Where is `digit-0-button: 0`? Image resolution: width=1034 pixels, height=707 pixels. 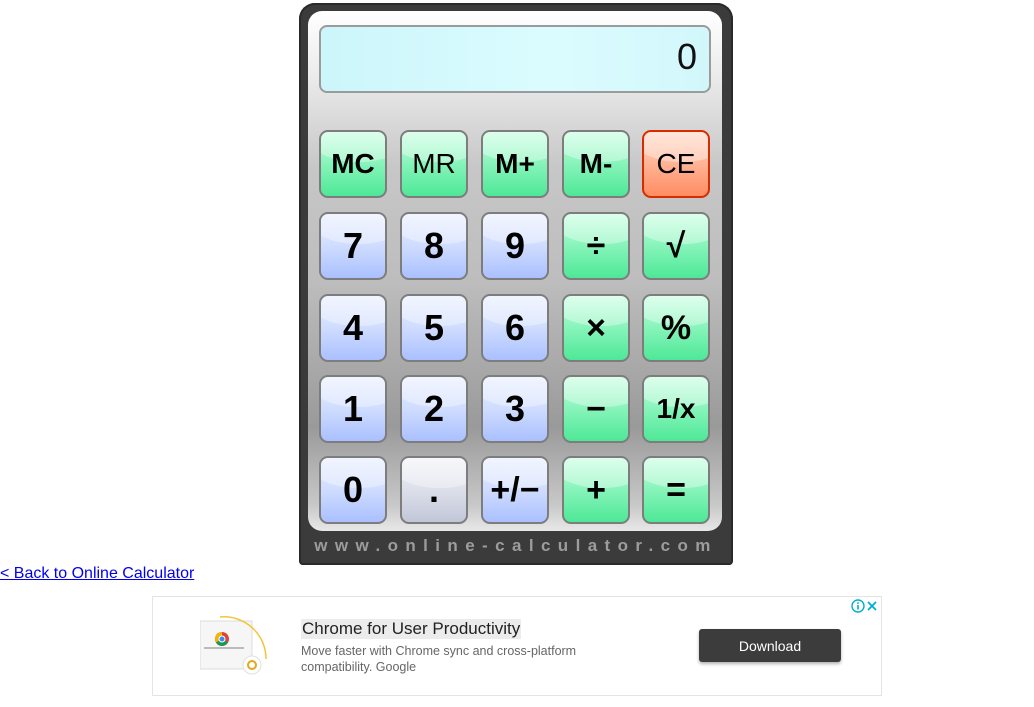 digit-0-button: 0 is located at coordinates (353, 490).